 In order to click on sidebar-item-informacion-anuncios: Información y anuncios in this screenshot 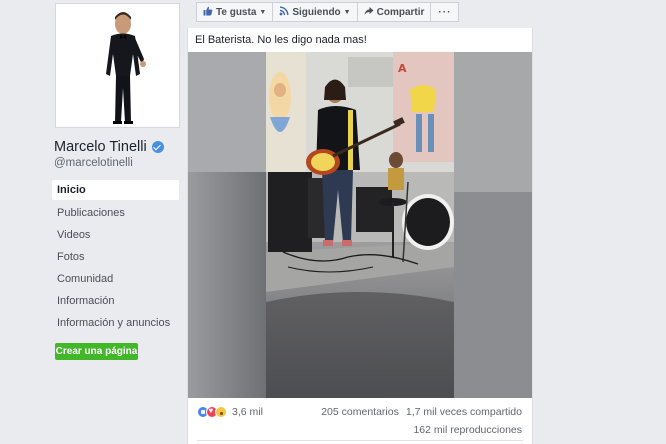, I will do `click(115, 323)`.